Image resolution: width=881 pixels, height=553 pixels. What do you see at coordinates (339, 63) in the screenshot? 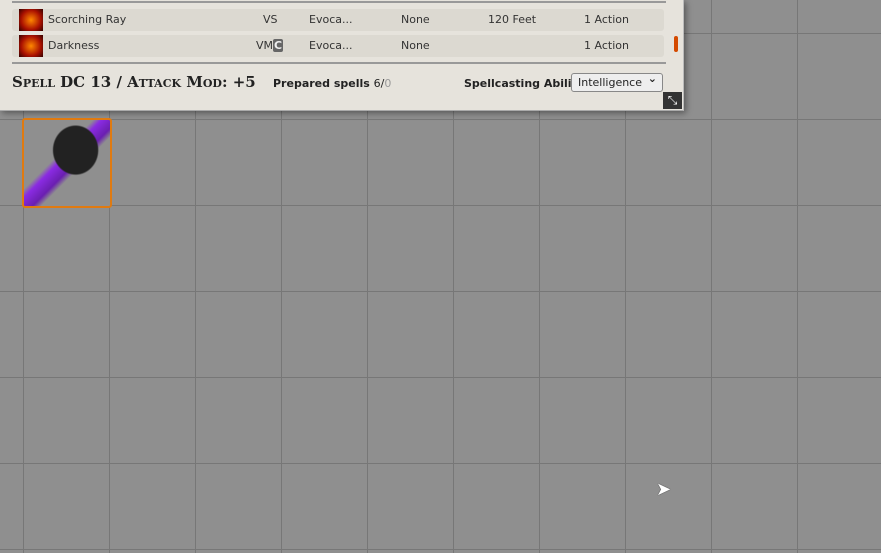
I see `footer-divider` at bounding box center [339, 63].